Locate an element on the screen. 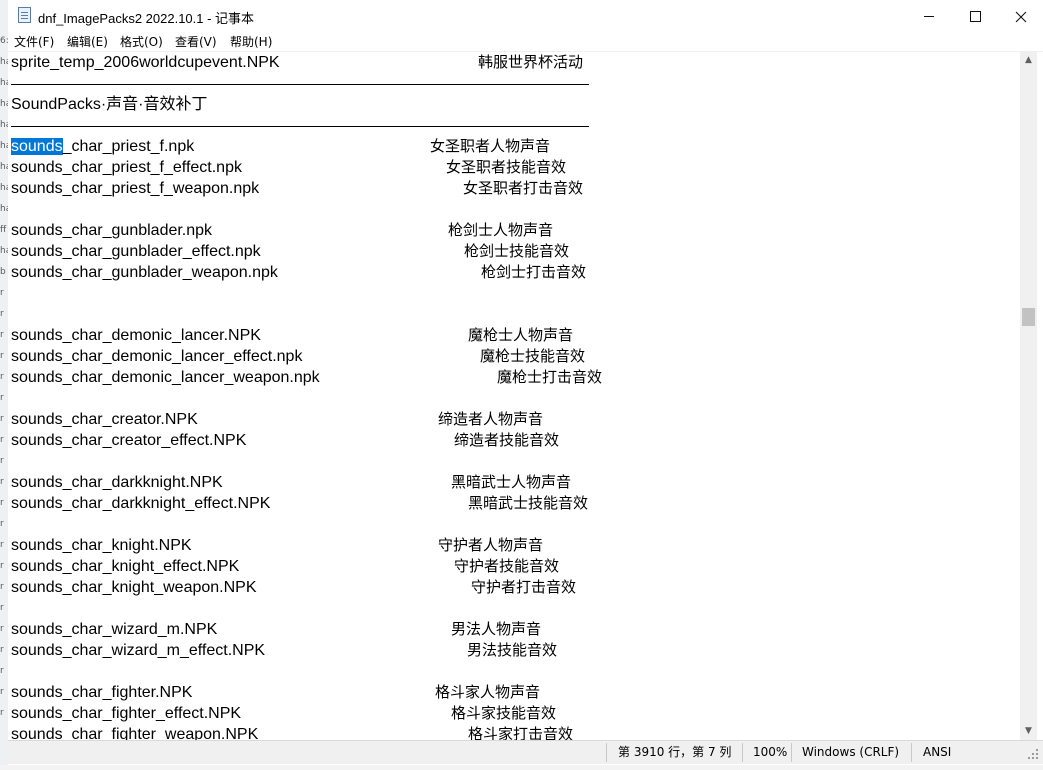 The width and height of the screenshot is (1043, 770). scroll-thumb is located at coordinates (1028, 317).